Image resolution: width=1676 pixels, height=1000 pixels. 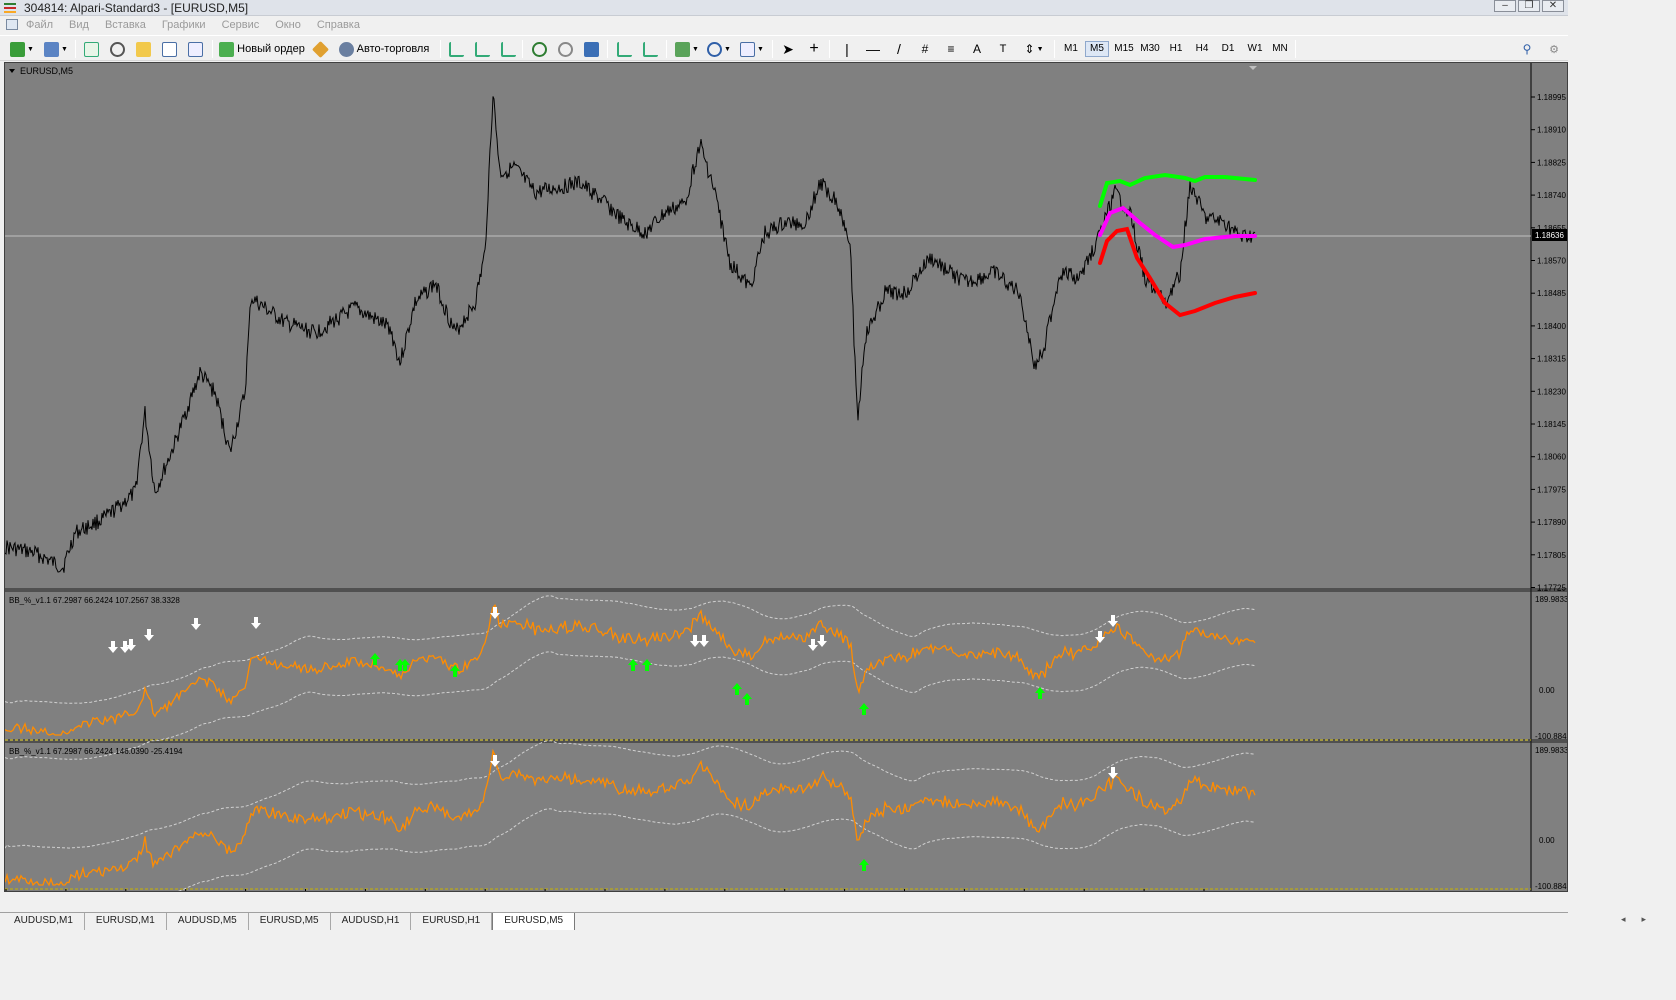 I want to click on autoscroll-button, so click(x=624, y=49).